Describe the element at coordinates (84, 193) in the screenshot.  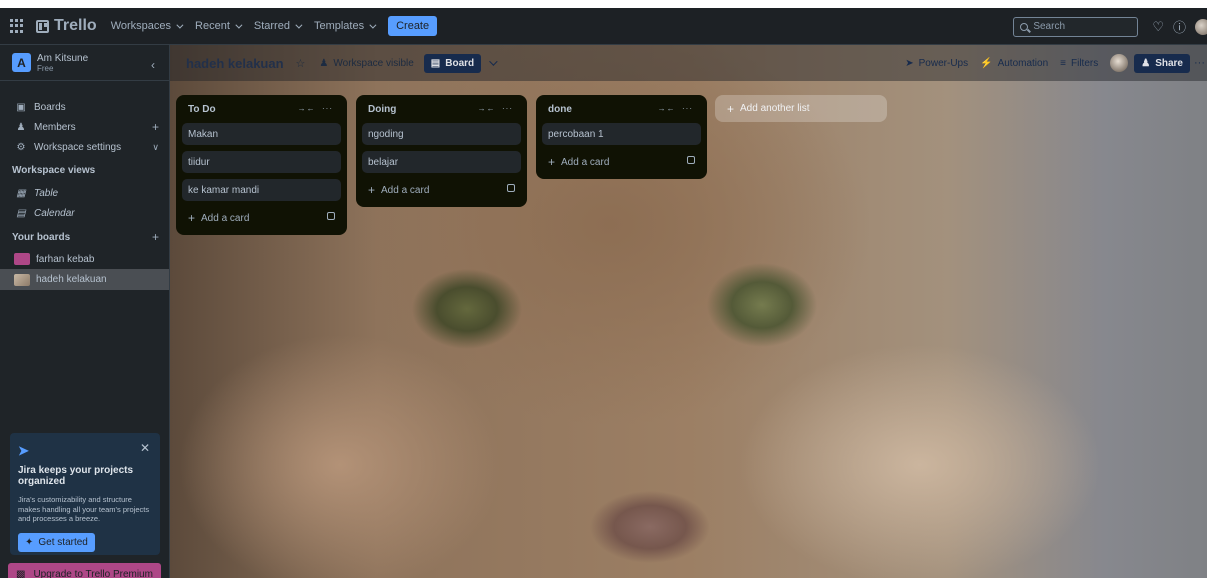
I see `sidebar-item-table: ▦ Table` at that location.